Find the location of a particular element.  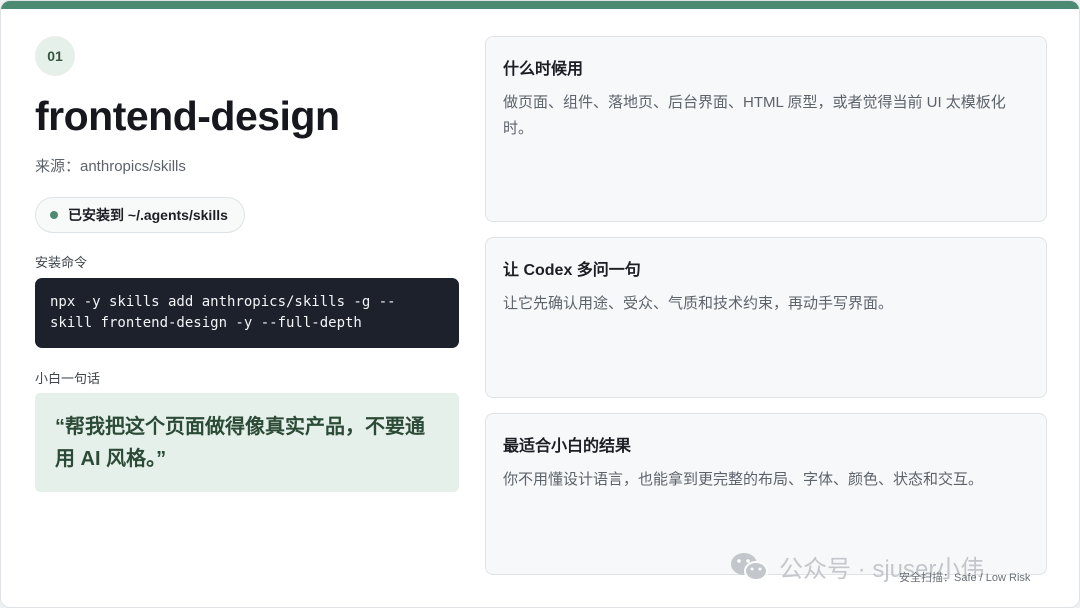

source-text: 来源：anthropics/skills is located at coordinates (110, 166).